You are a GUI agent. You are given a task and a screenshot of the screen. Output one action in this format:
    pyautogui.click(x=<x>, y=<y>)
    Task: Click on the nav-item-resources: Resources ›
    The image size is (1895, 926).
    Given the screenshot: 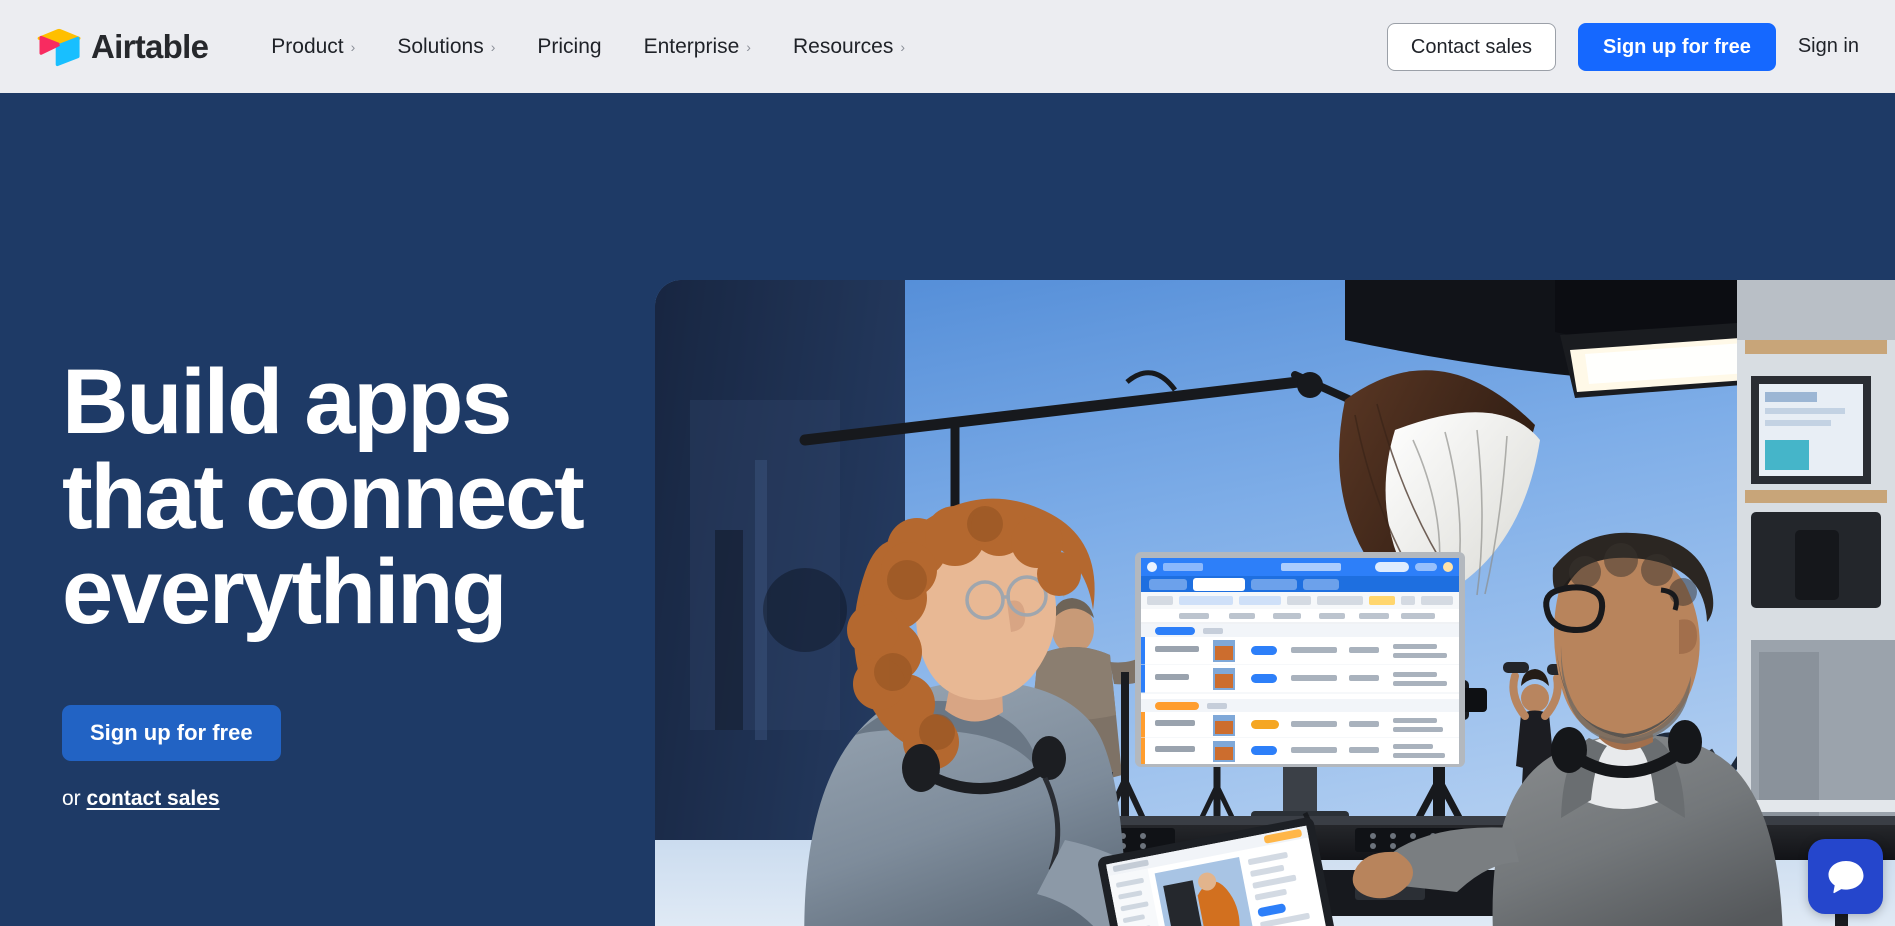 What is the action you would take?
    pyautogui.click(x=849, y=47)
    